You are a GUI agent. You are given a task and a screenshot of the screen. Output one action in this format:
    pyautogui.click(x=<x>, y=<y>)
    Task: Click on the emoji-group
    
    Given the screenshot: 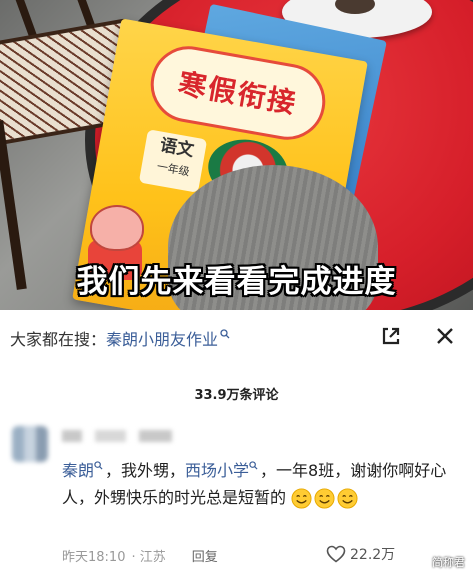 What is the action you would take?
    pyautogui.click(x=324, y=498)
    